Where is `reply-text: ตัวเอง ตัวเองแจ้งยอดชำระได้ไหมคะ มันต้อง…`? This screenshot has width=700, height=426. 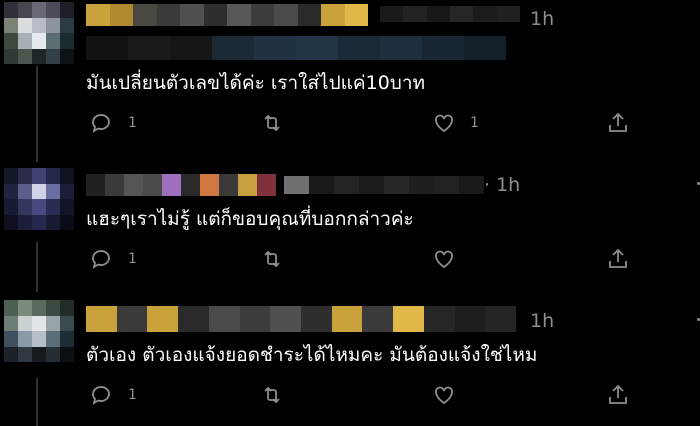
reply-text: ตัวเอง ตัวเองแจ้งยอดชำระได้ไหมคะ มันต้อง… is located at coordinates (312, 355).